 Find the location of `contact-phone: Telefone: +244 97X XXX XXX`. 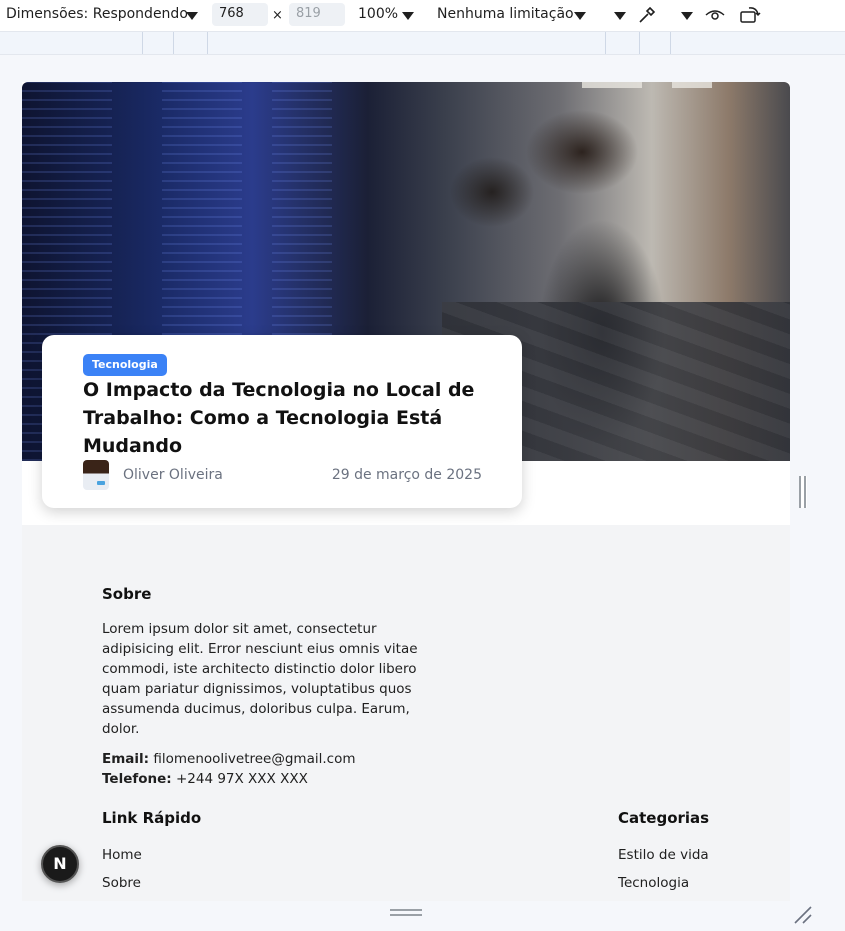

contact-phone: Telefone: +244 97X XXX XXX is located at coordinates (205, 779).